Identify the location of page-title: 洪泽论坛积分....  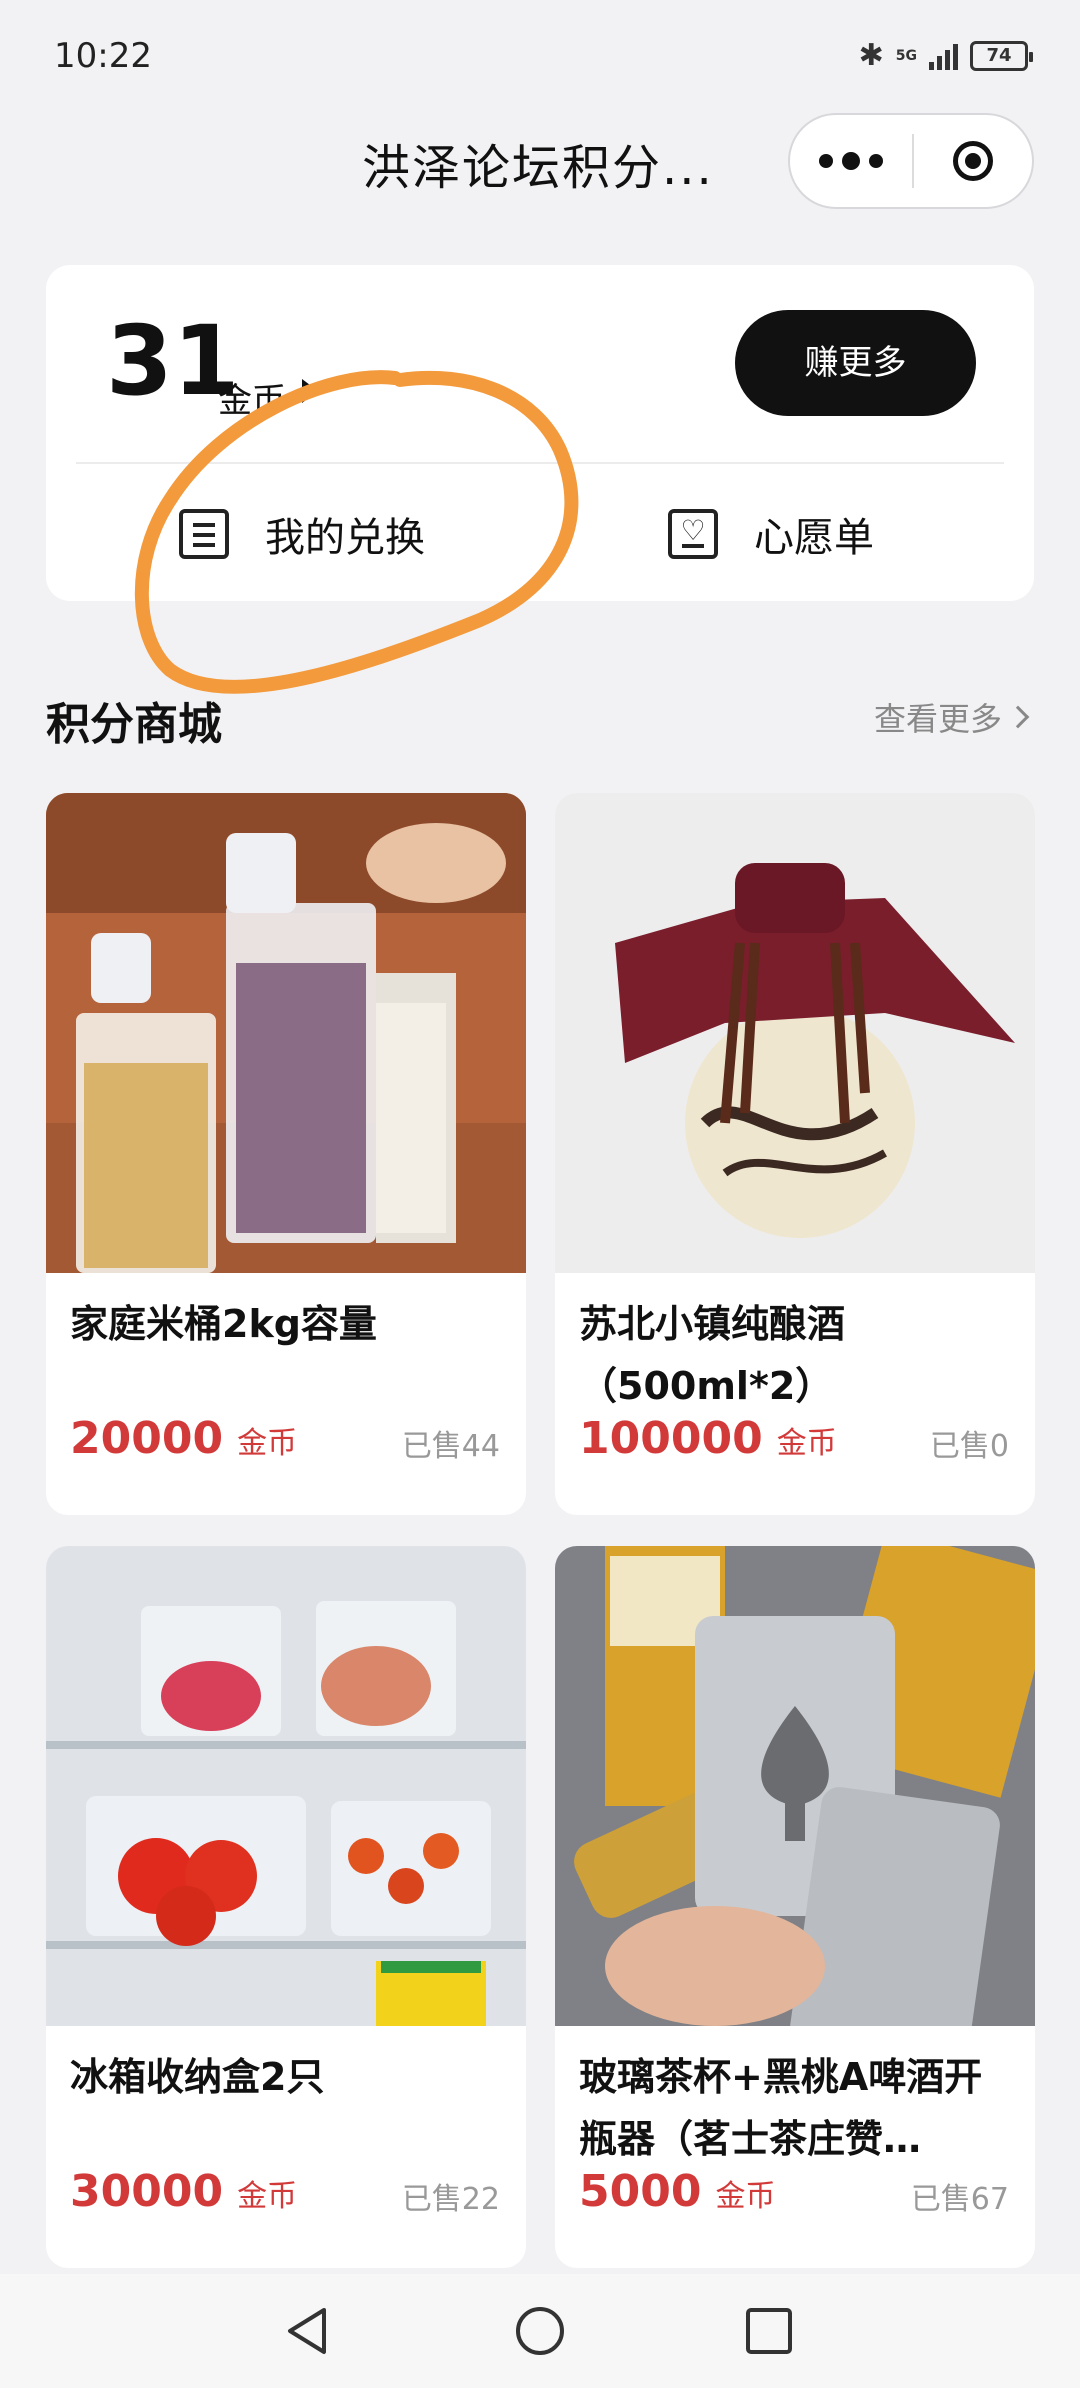
(538, 168).